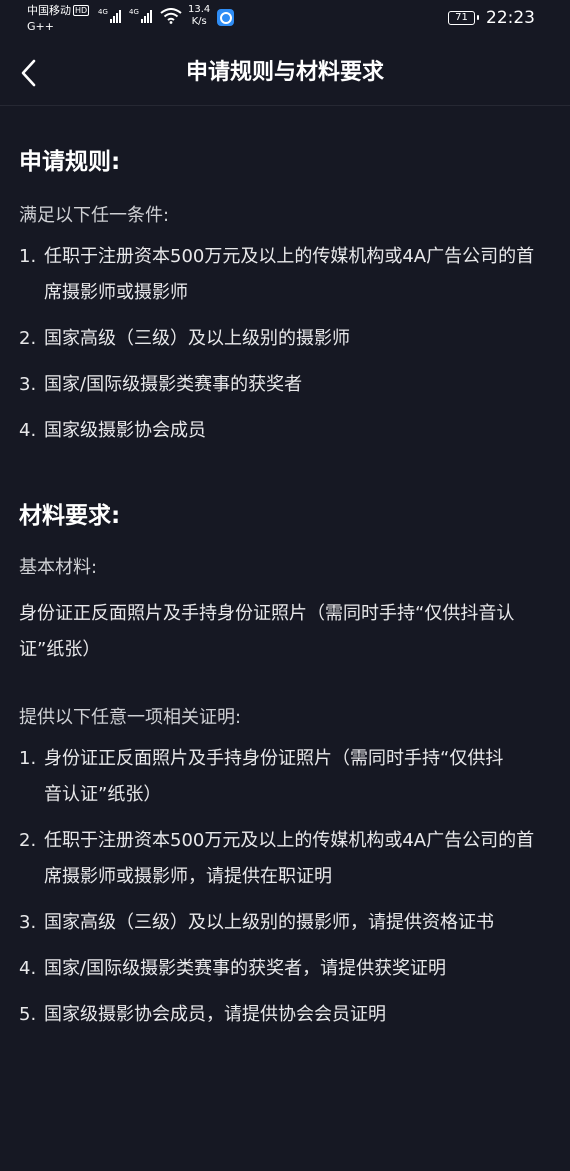  I want to click on list-item: 3. 国家高级（三级）及以上级别的摄影师，请提供资格证书, so click(256, 922).